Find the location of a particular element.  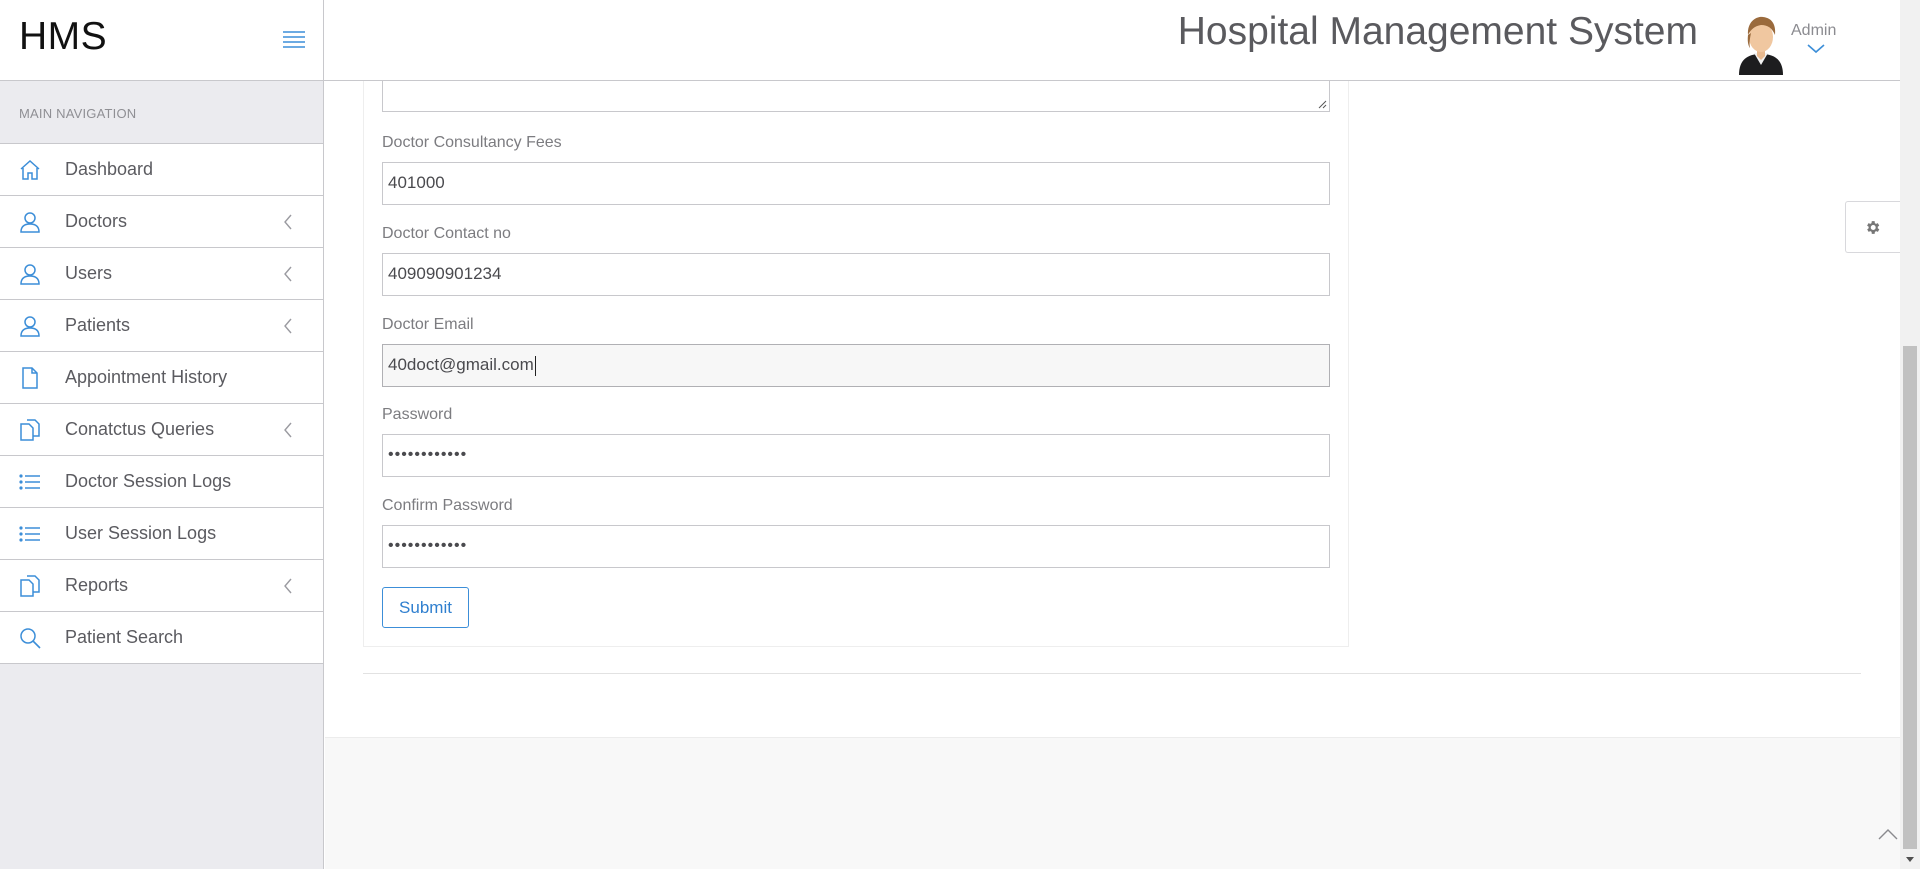

chevron-down-icon is located at coordinates (1816, 49).